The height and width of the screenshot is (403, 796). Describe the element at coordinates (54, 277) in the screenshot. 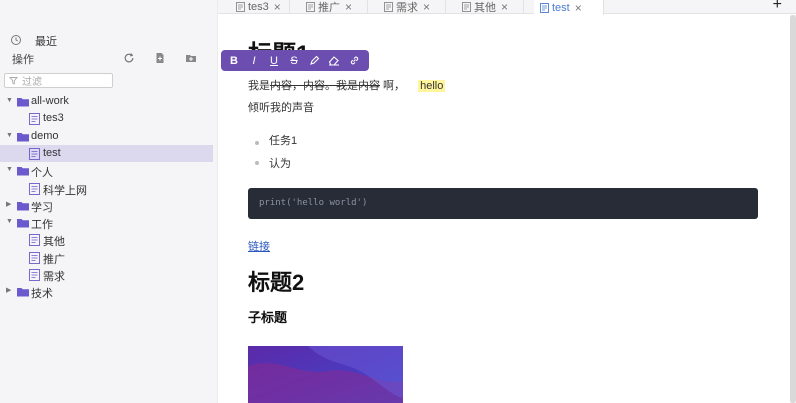

I see `tree-label: 需求` at that location.